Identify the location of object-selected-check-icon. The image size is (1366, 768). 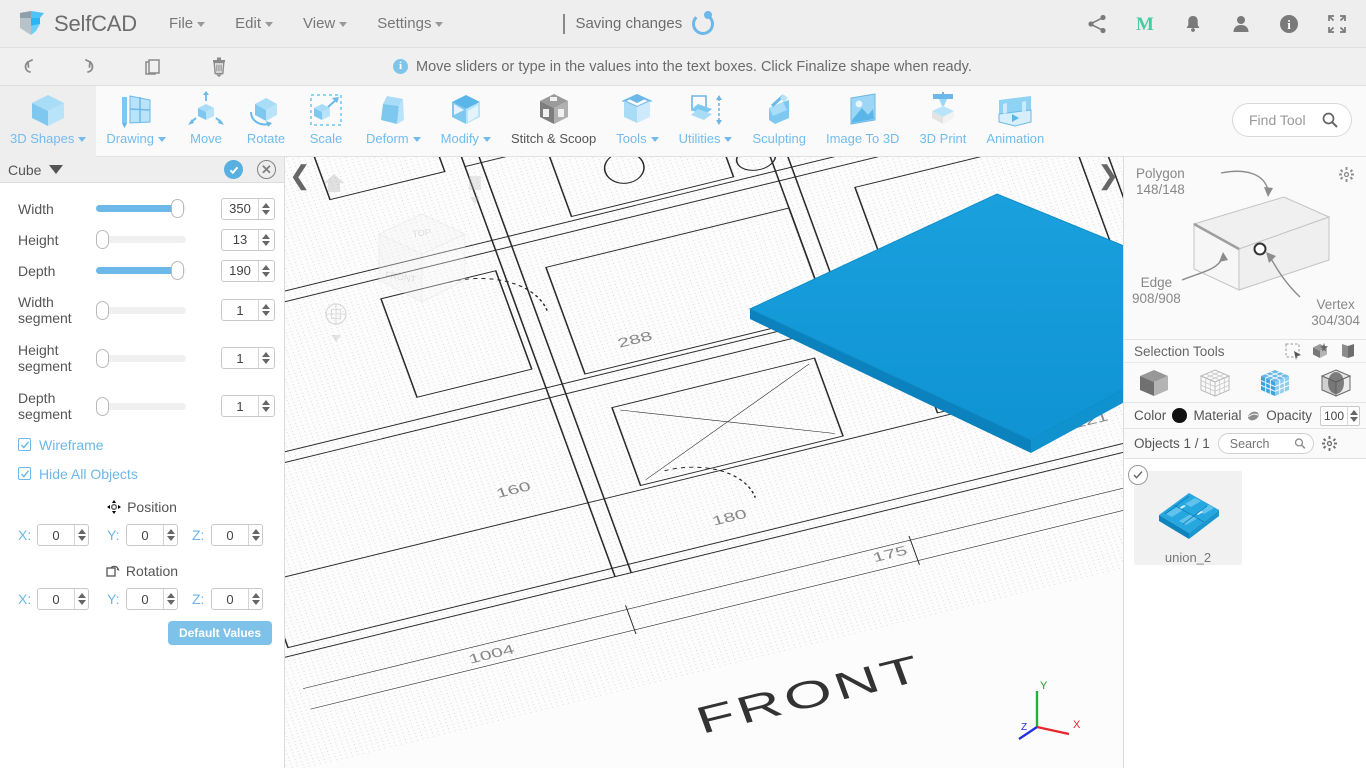
(1138, 475).